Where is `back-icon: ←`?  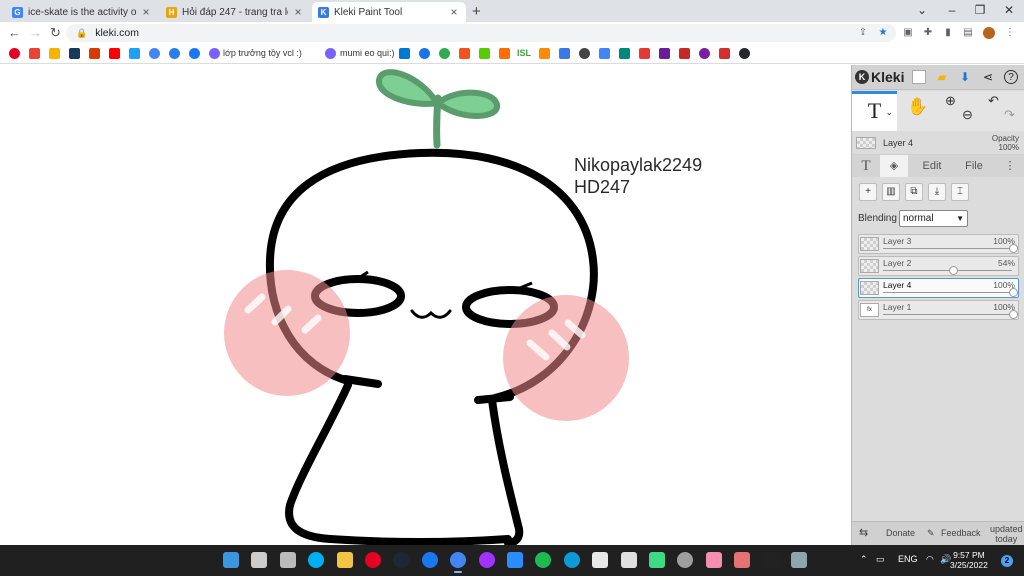 back-icon: ← is located at coordinates (14, 32).